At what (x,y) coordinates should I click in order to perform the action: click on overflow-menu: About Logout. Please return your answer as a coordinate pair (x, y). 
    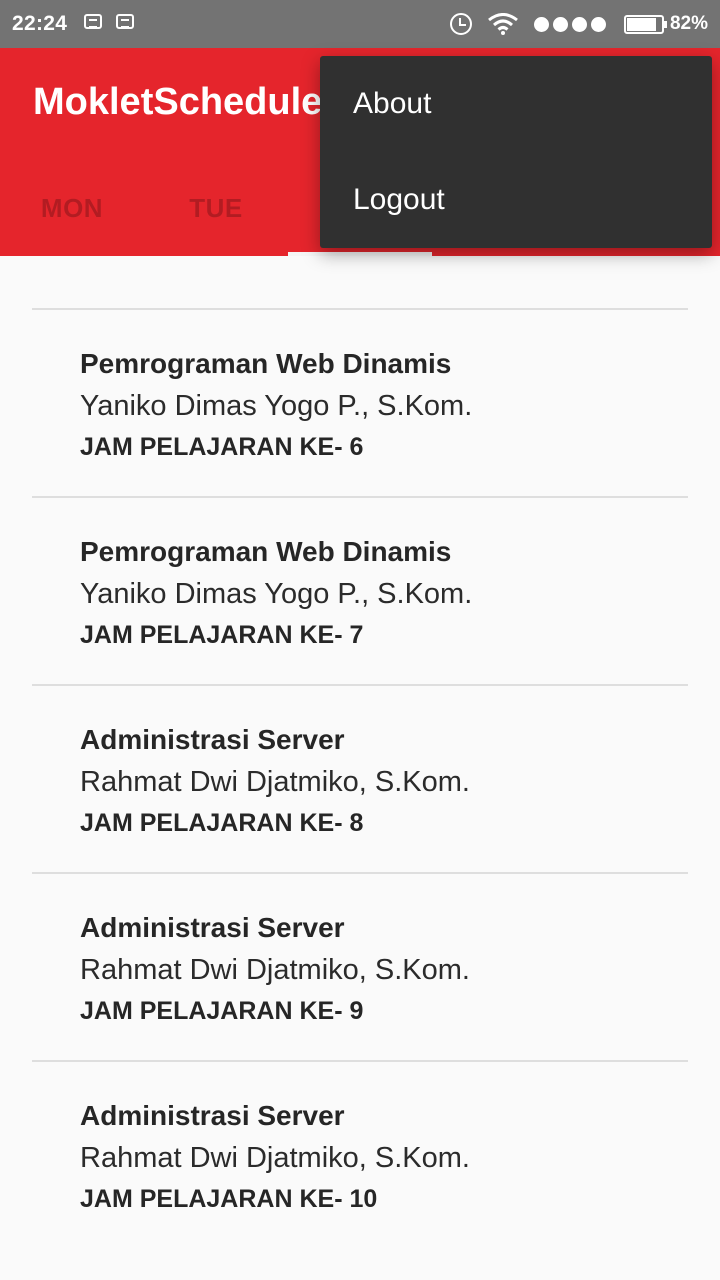
    Looking at the image, I should click on (516, 152).